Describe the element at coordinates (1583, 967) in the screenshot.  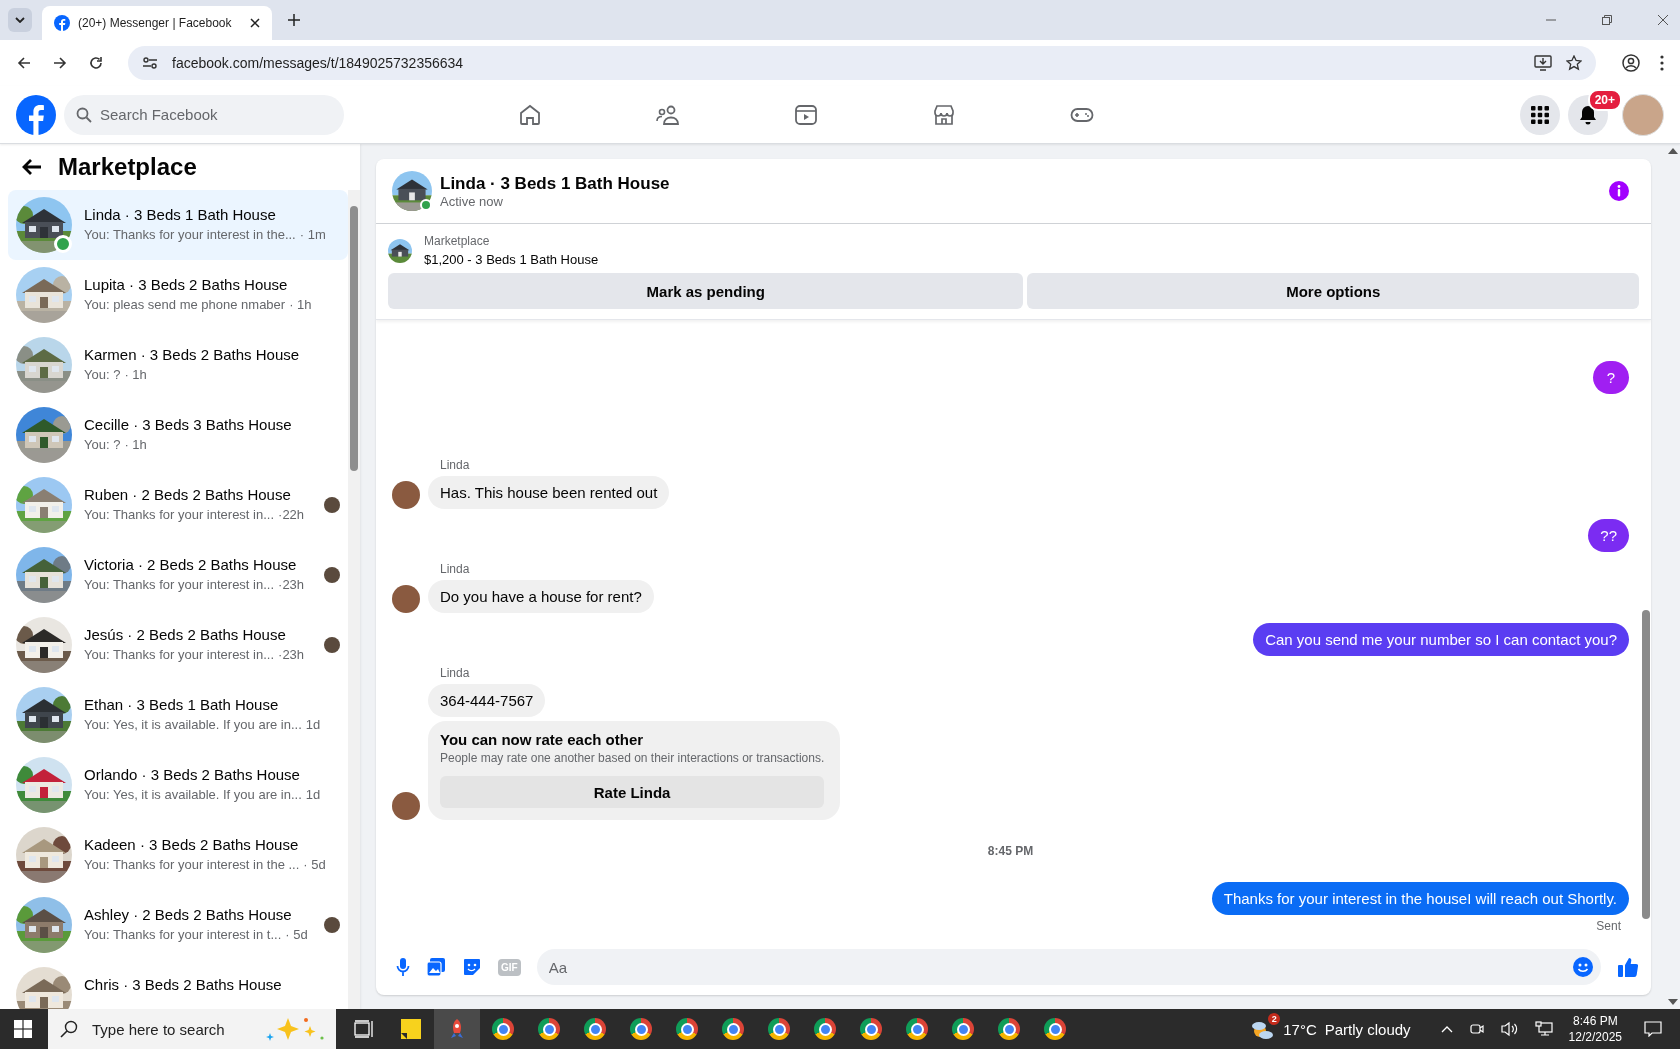
I see `emoji-icon` at that location.